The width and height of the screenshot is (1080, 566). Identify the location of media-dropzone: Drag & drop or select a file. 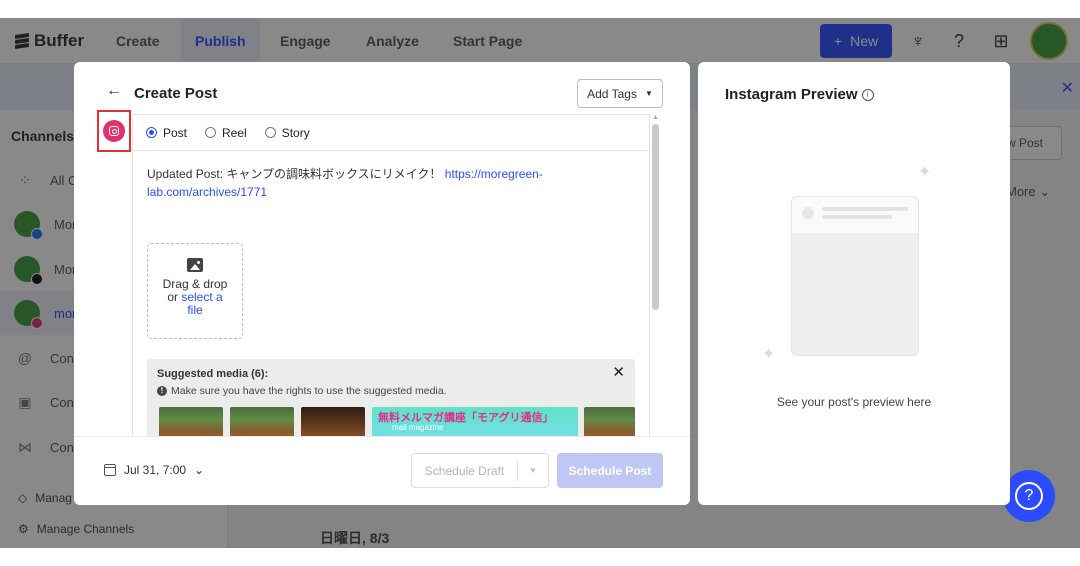
(195, 291).